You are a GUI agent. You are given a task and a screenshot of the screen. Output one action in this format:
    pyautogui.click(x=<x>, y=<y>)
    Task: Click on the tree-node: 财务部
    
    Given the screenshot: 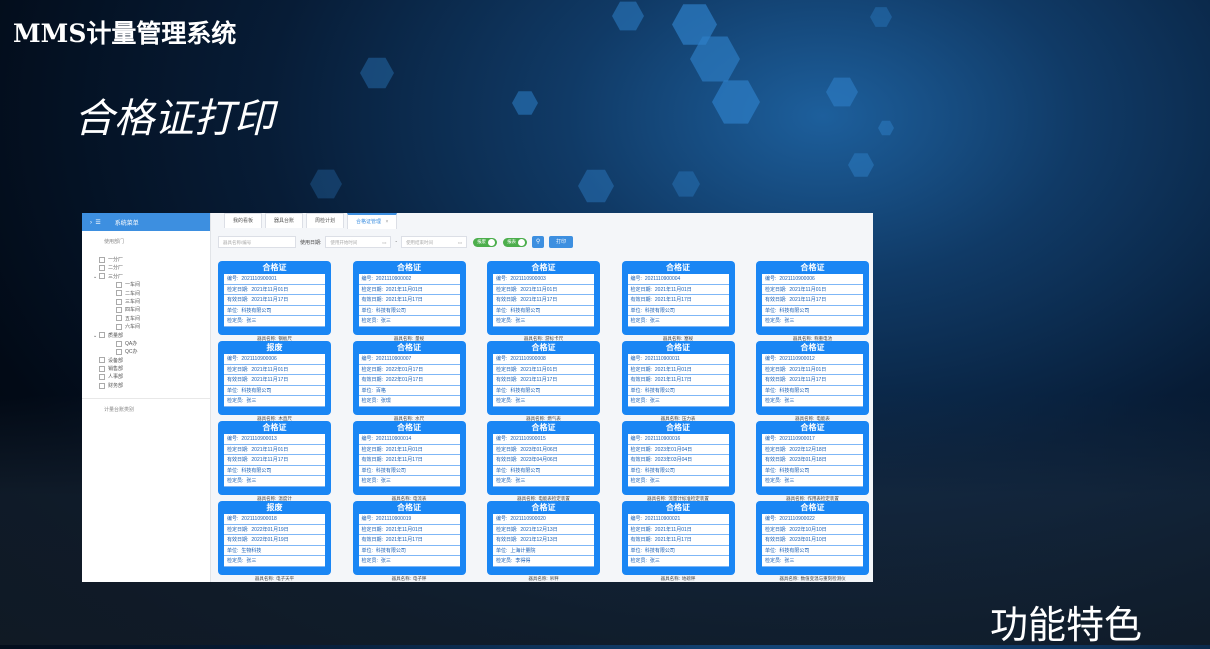 What is the action you would take?
    pyautogui.click(x=146, y=386)
    